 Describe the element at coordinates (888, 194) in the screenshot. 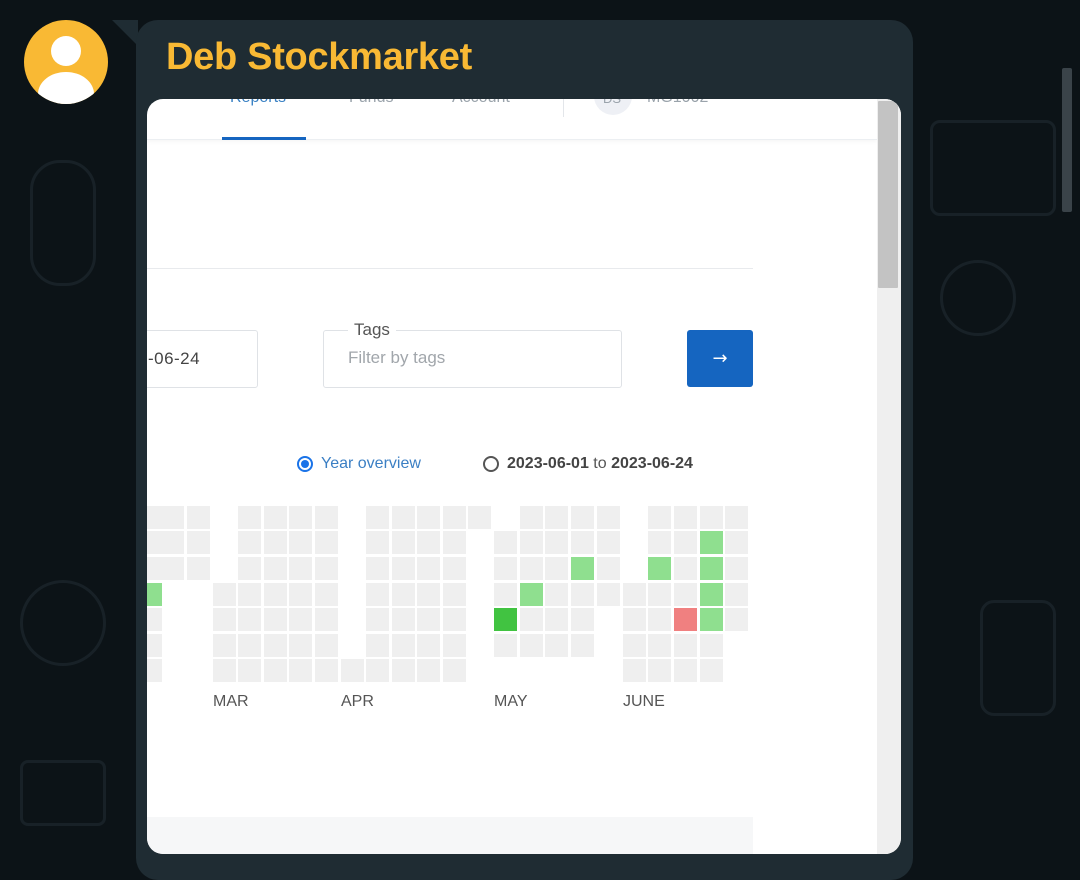

I see `scrollbar-thumb` at that location.